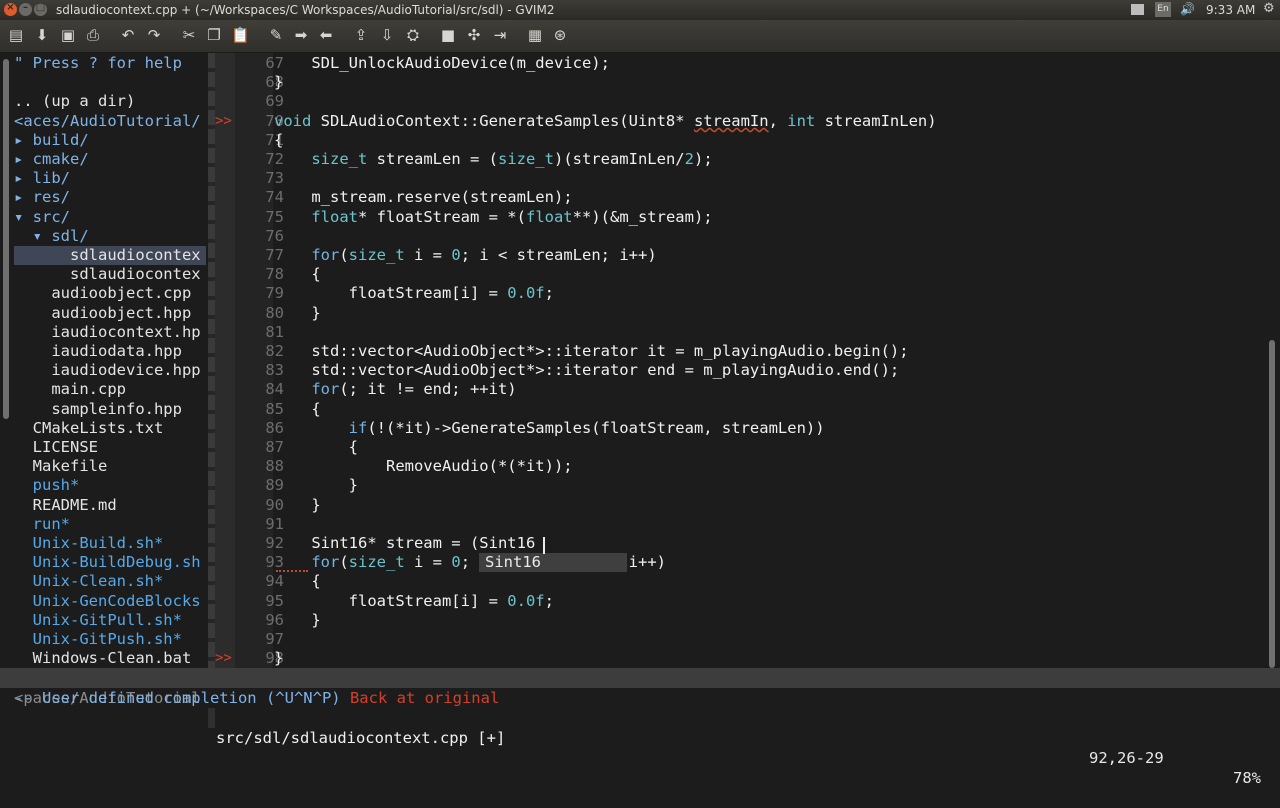  I want to click on tree-file: Unix-GenCodeBlocks, so click(107, 601).